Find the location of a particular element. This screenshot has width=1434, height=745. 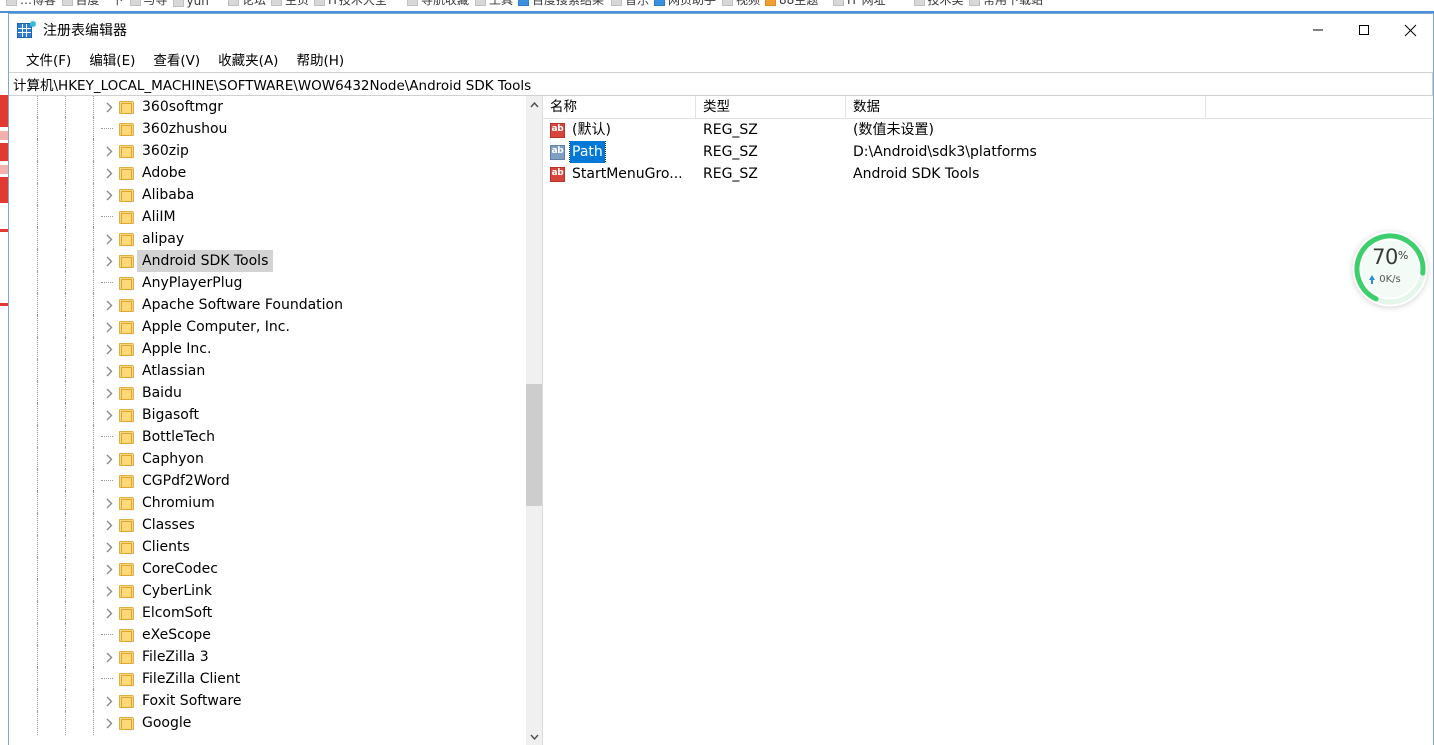

background-bookmark-item: 与导 is located at coordinates (148, 4).